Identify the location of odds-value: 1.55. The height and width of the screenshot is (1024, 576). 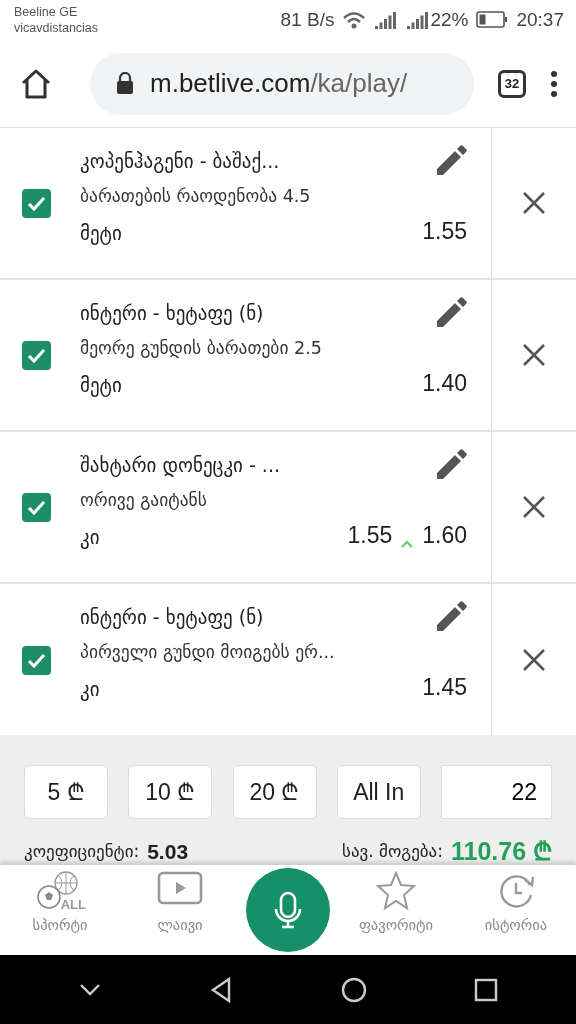
(444, 231).